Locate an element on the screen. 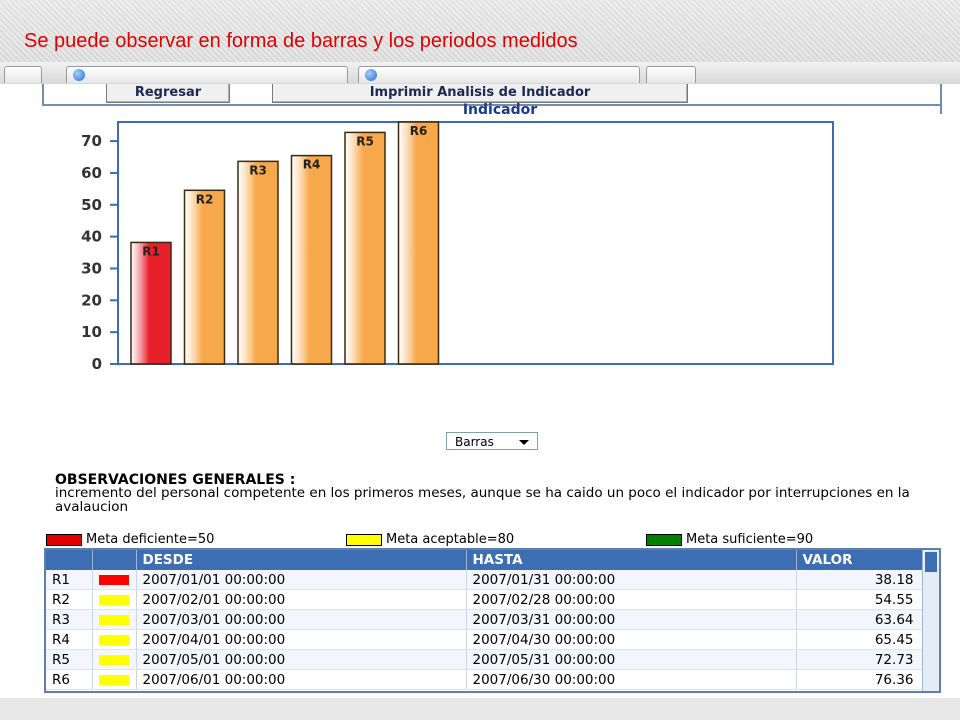 The width and height of the screenshot is (960, 720). y-tick-label: 0 is located at coordinates (97, 364).